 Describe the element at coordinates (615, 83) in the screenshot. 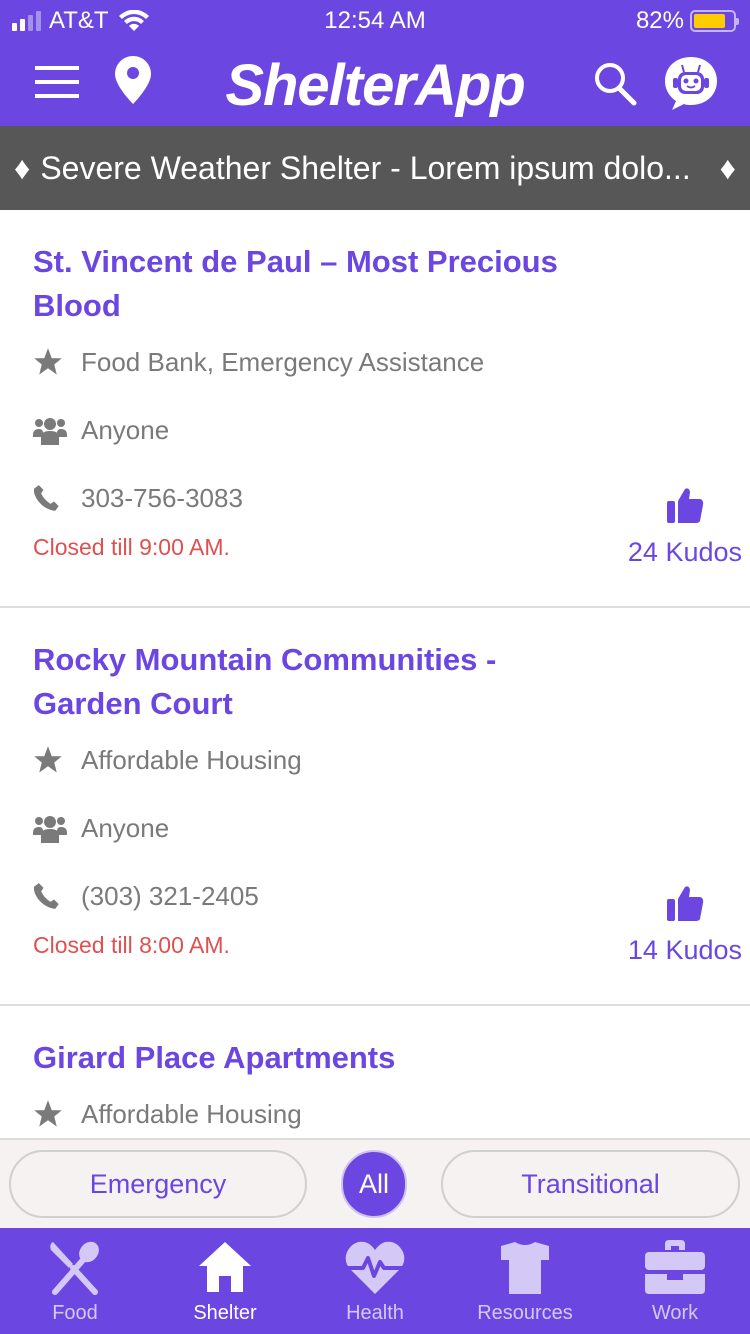

I see `search-icon` at that location.